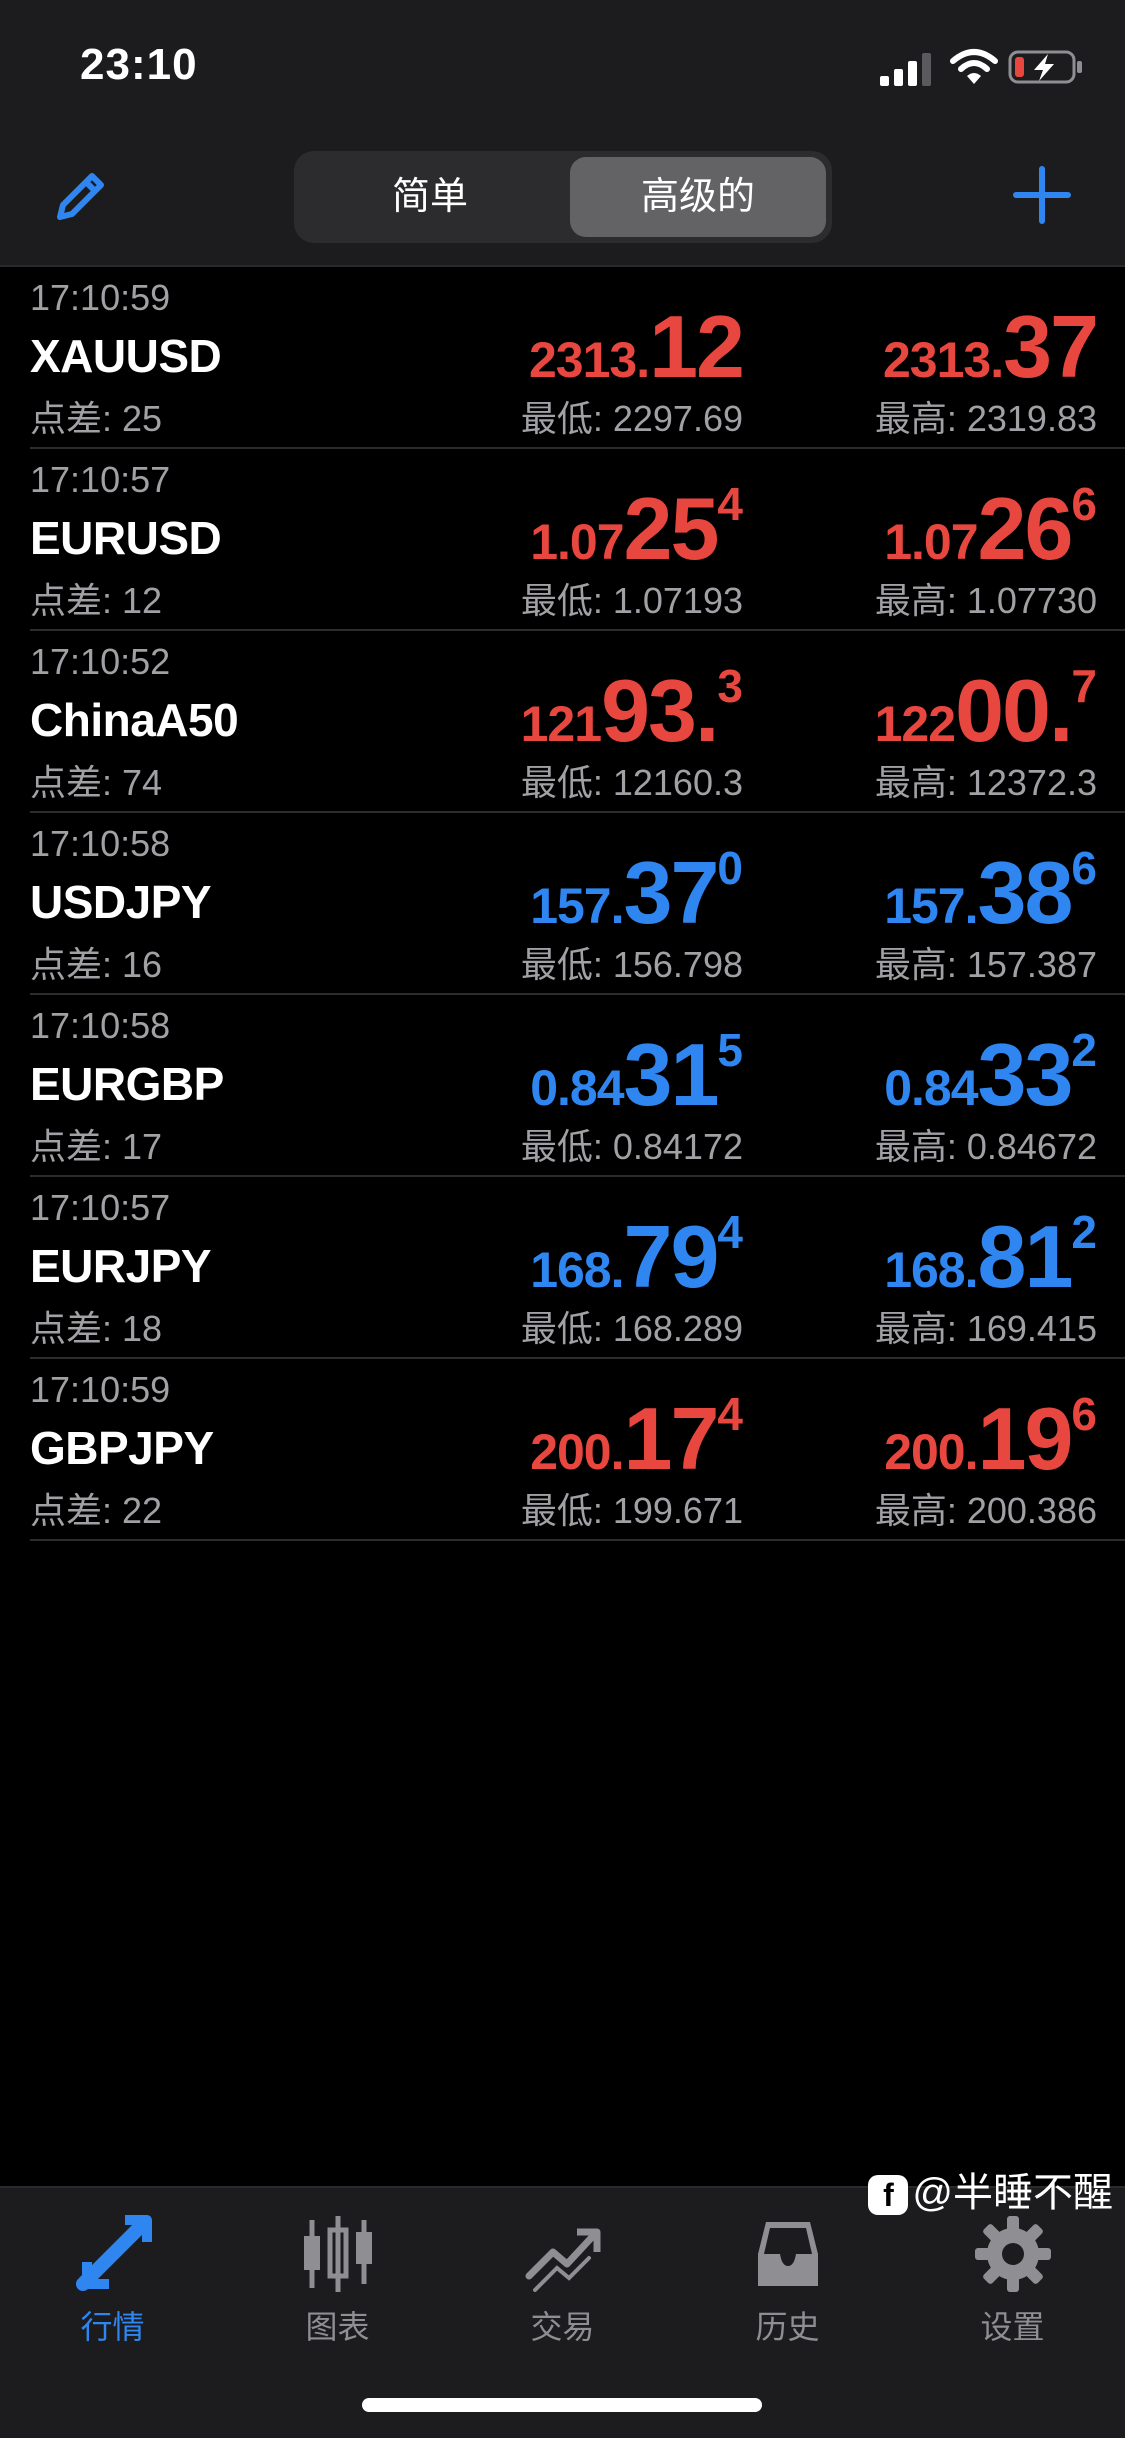  What do you see at coordinates (126, 356) in the screenshot?
I see `quote-symbol: XAUUSD` at bounding box center [126, 356].